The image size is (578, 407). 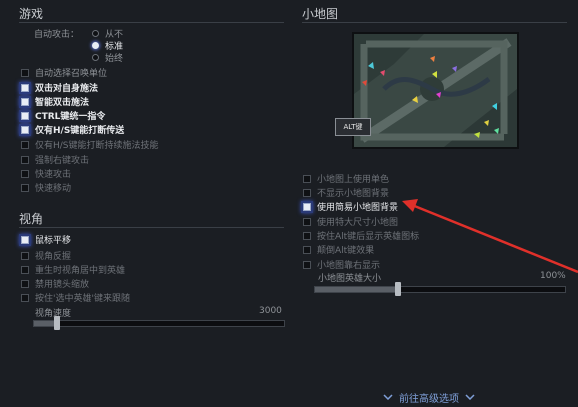 I want to click on option-minimap-right: 小地图靠右显示, so click(x=341, y=264).